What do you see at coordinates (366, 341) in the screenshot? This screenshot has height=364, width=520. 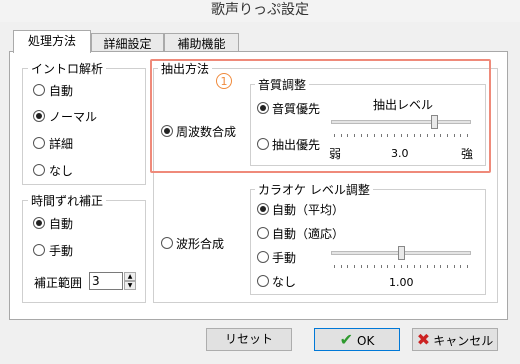 I see `ok-button-label: OK` at bounding box center [366, 341].